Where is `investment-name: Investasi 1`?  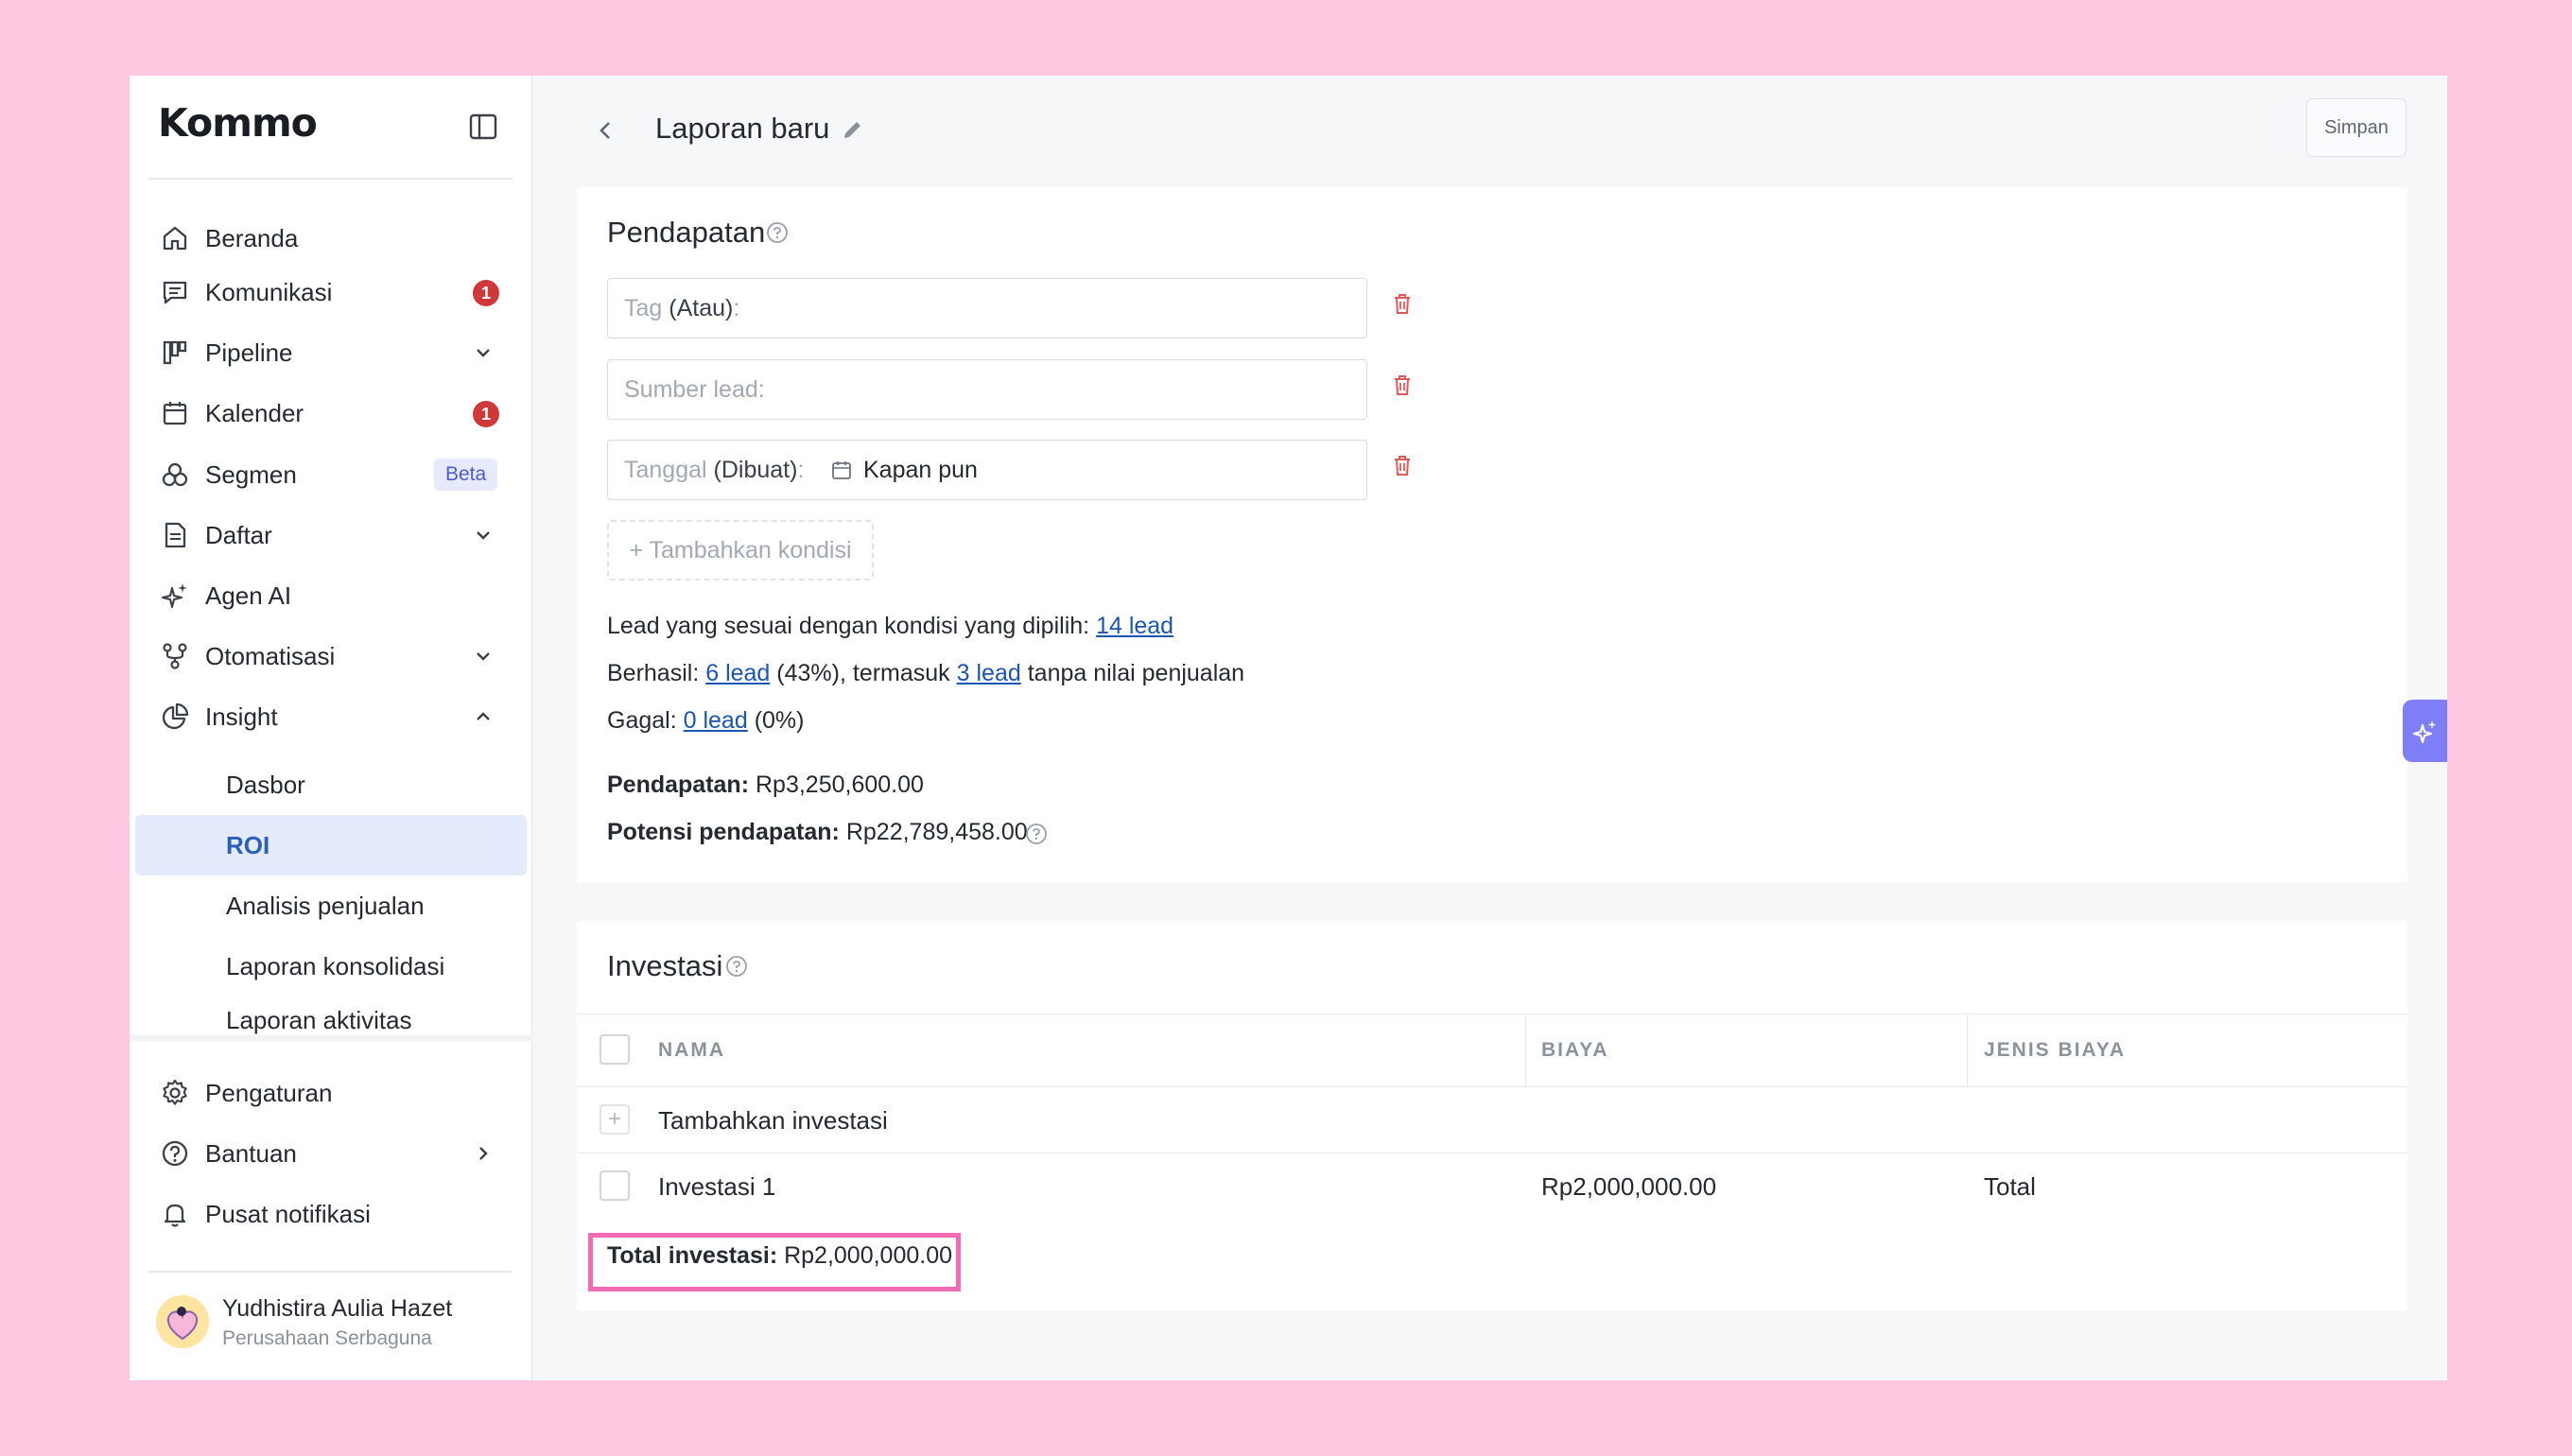
investment-name: Investasi 1 is located at coordinates (717, 1186).